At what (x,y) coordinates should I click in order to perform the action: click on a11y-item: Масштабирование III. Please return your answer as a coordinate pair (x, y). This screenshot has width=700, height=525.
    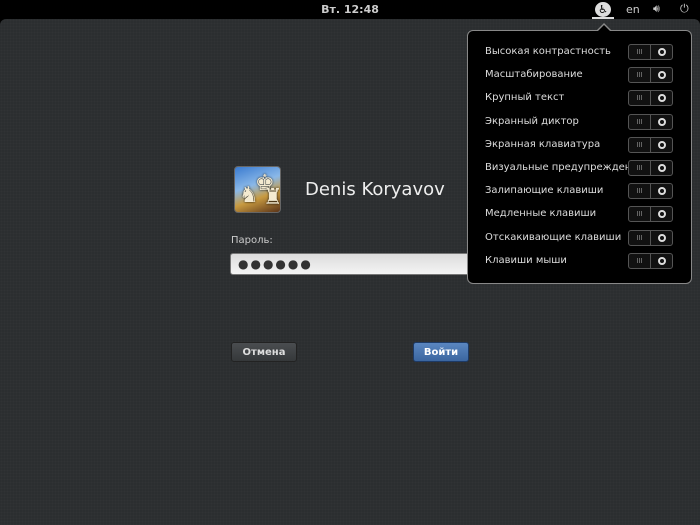
    Looking at the image, I should click on (580, 76).